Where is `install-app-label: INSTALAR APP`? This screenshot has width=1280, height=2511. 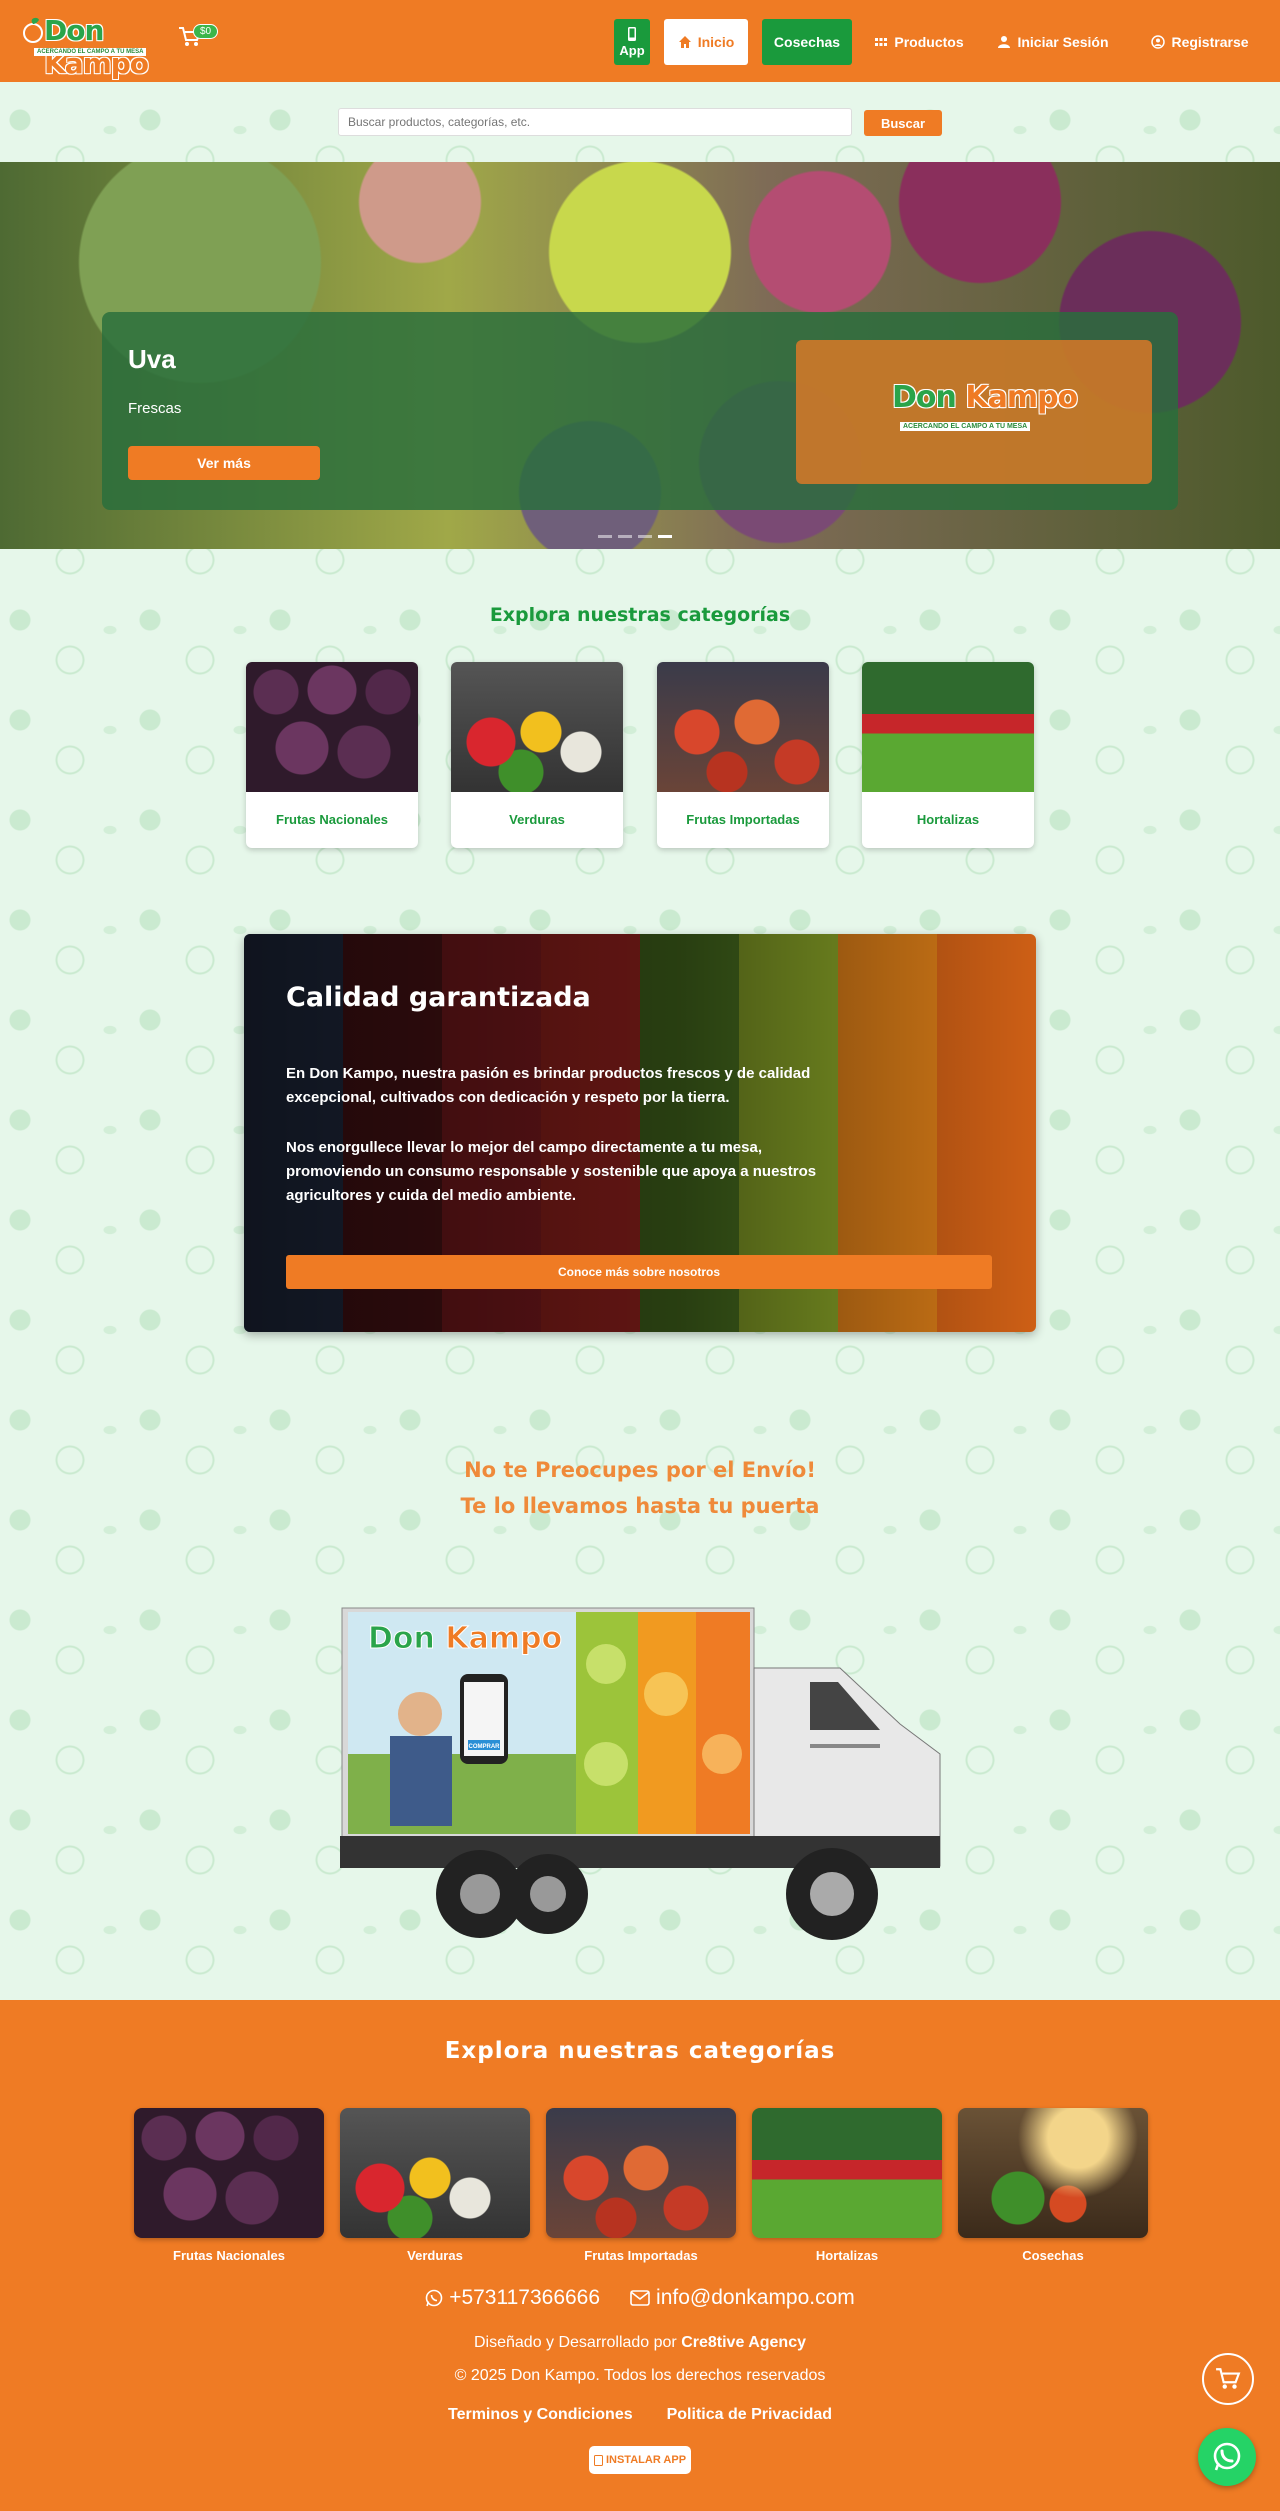 install-app-label: INSTALAR APP is located at coordinates (646, 2460).